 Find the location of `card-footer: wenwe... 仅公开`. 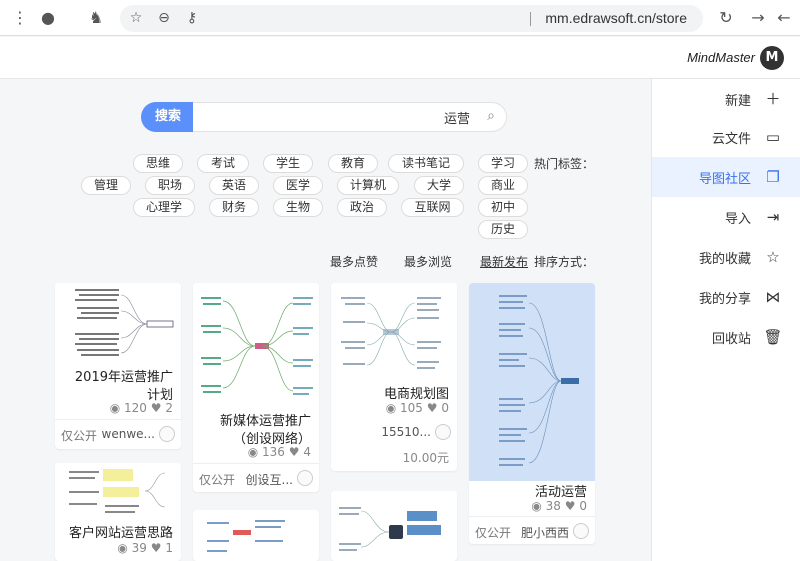

card-footer: wenwe... 仅公开 is located at coordinates (118, 433).